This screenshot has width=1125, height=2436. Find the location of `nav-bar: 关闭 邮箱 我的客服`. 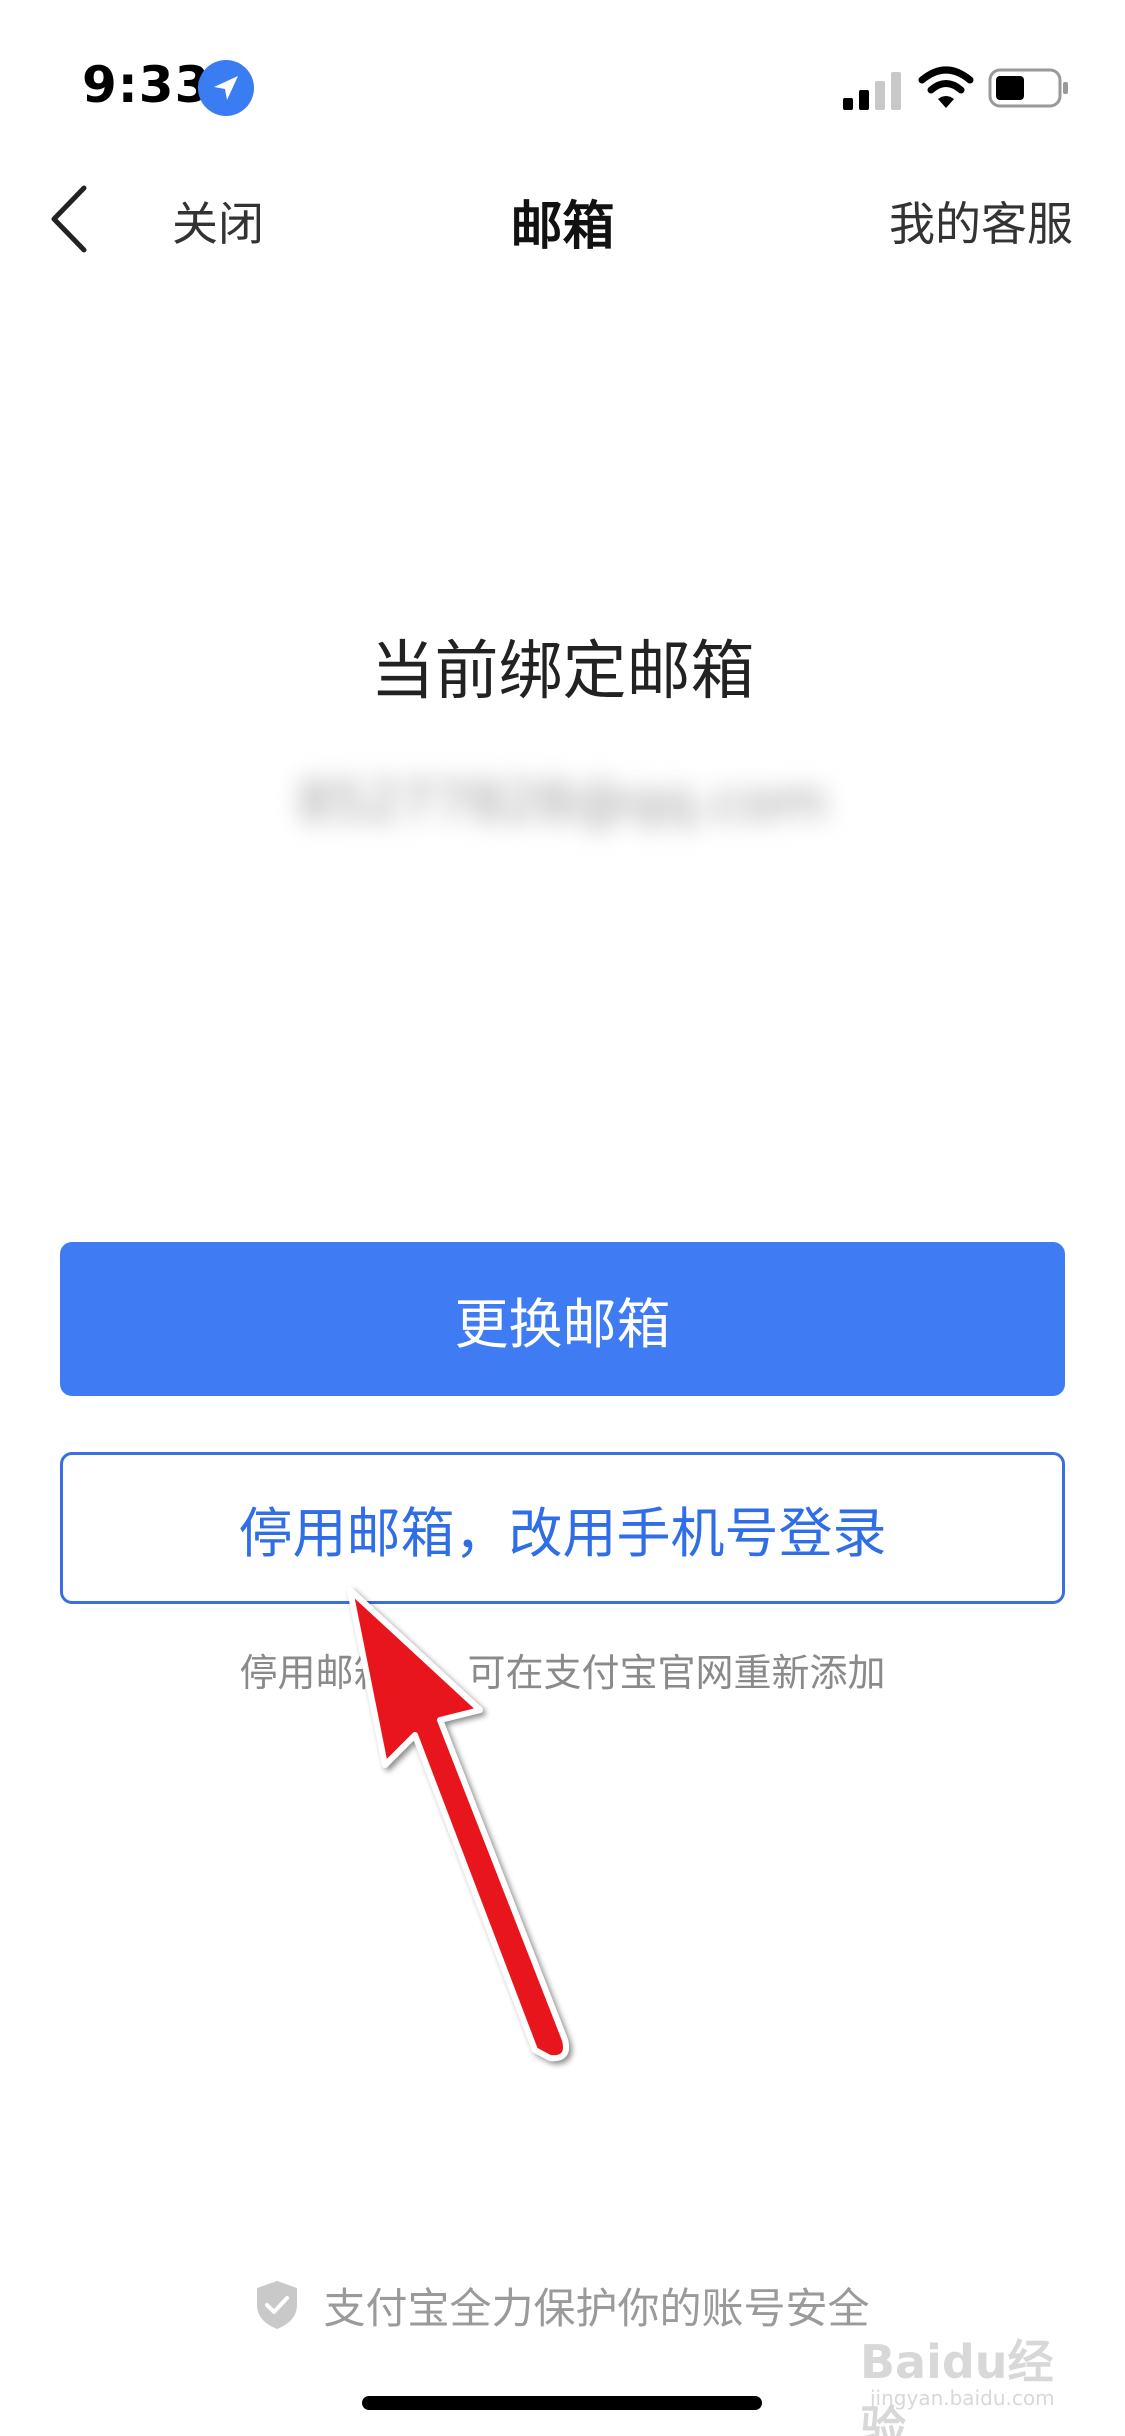

nav-bar: 关闭 邮箱 我的客服 is located at coordinates (562, 215).